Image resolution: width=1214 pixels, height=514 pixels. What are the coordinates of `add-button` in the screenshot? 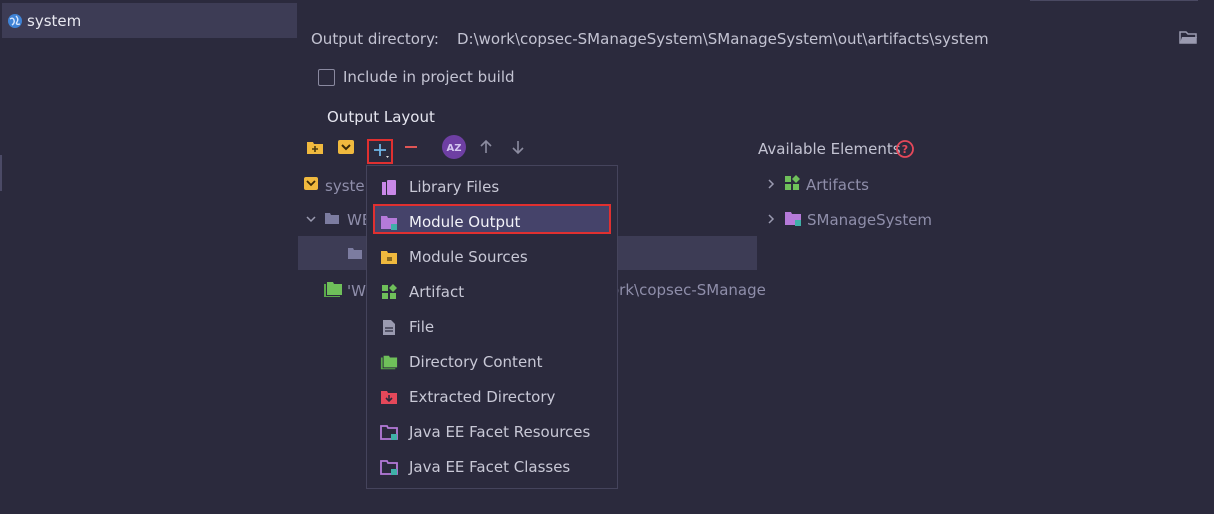 It's located at (380, 151).